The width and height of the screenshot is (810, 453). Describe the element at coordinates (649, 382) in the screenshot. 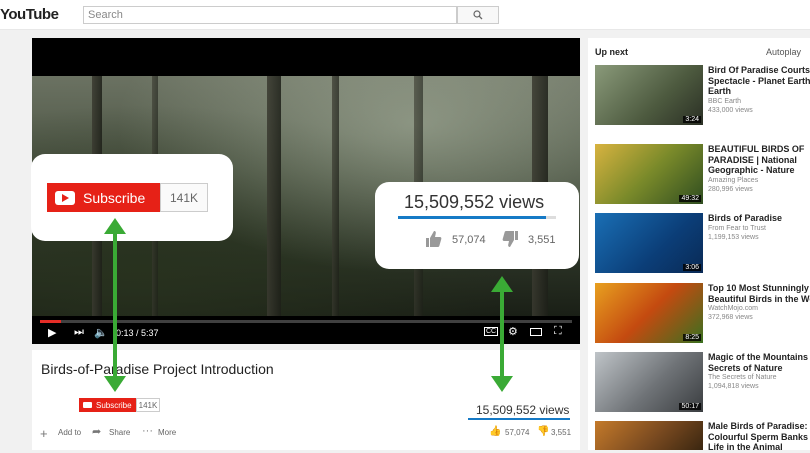

I see `video-thumbnail: 50:17` at that location.